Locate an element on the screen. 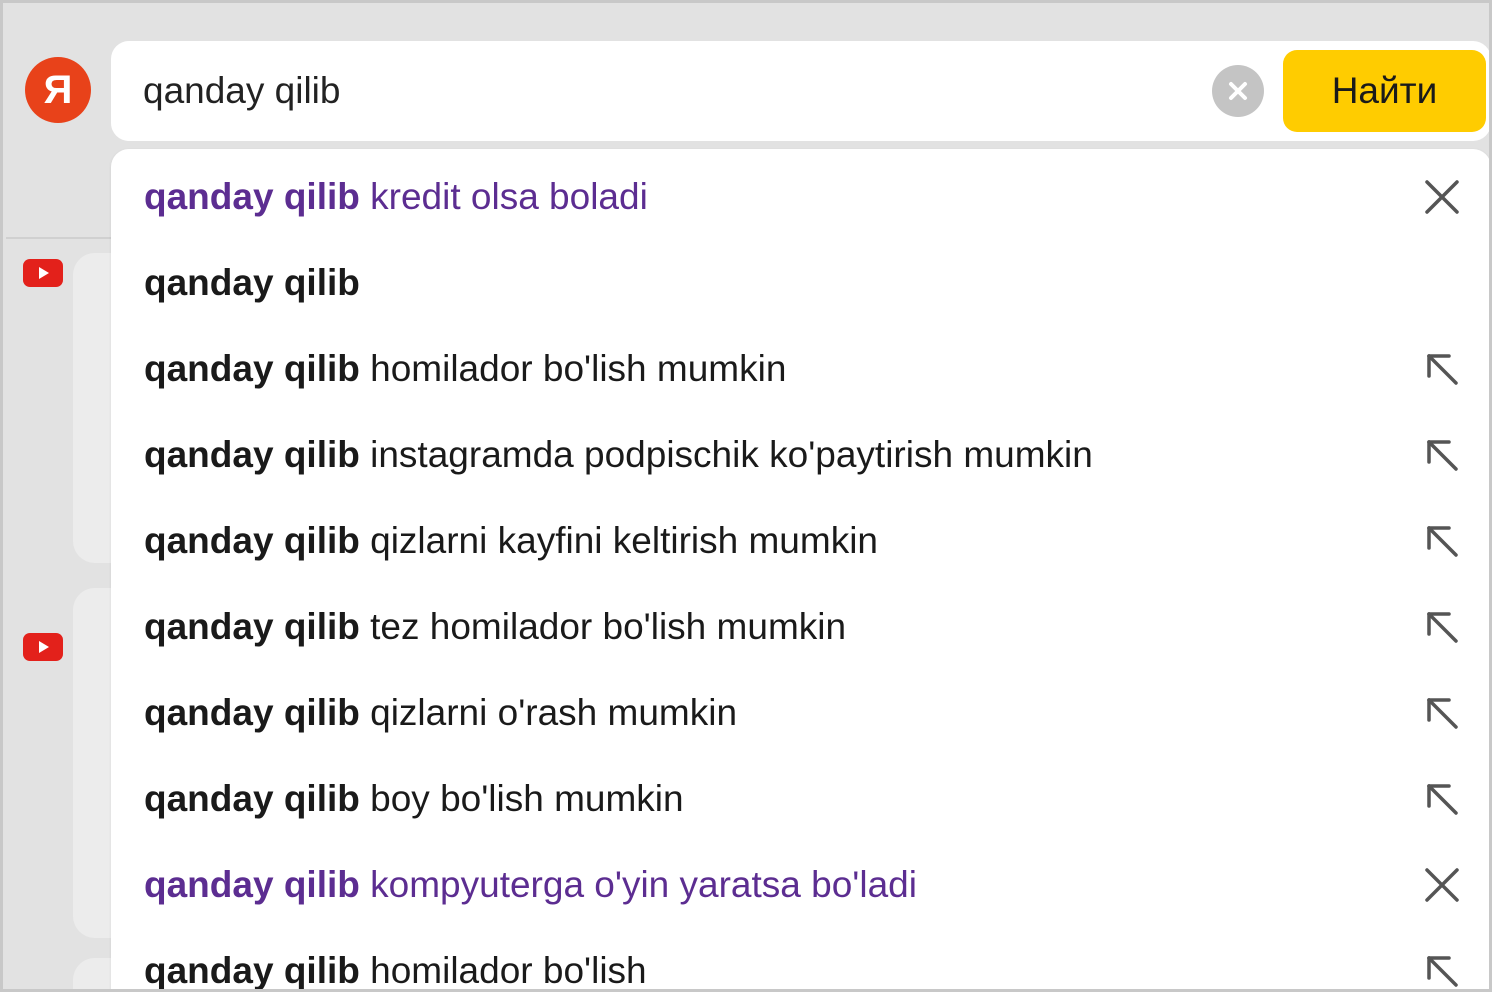  suggestion-text: qanday qilib boy bo'lish mumkin is located at coordinates (414, 799).